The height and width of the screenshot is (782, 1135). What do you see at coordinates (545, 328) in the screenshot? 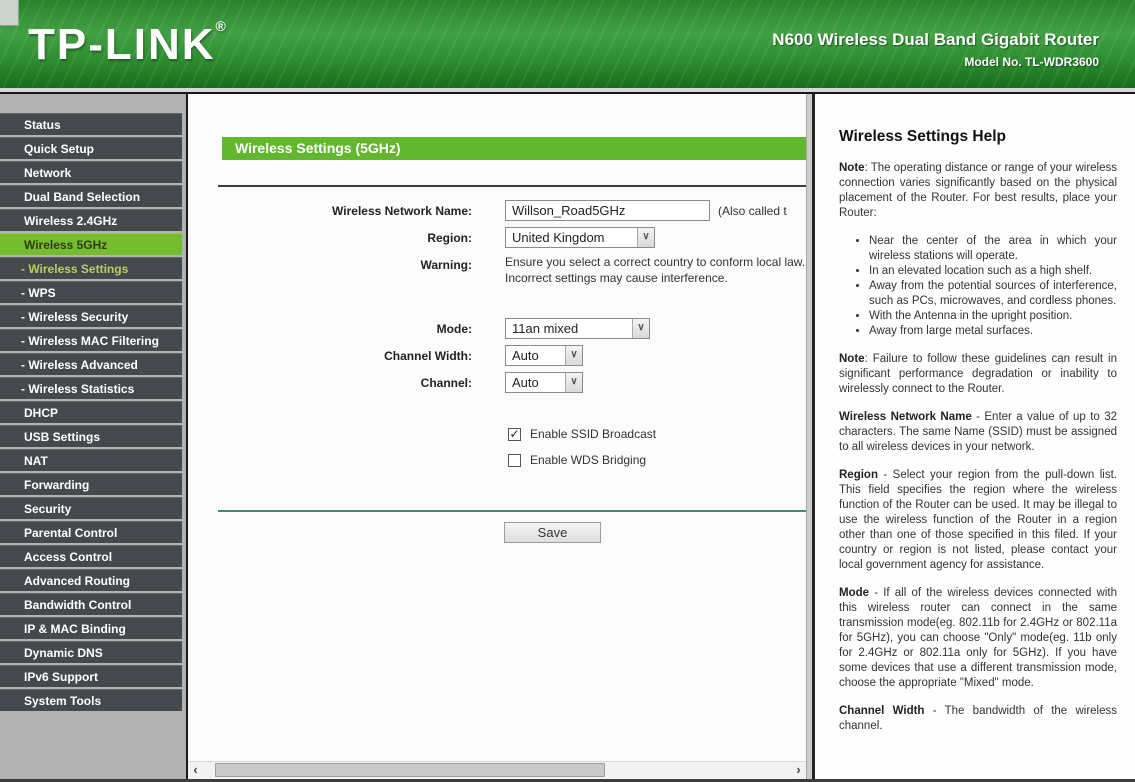
I see `mode-select-value: 11an mixed` at bounding box center [545, 328].